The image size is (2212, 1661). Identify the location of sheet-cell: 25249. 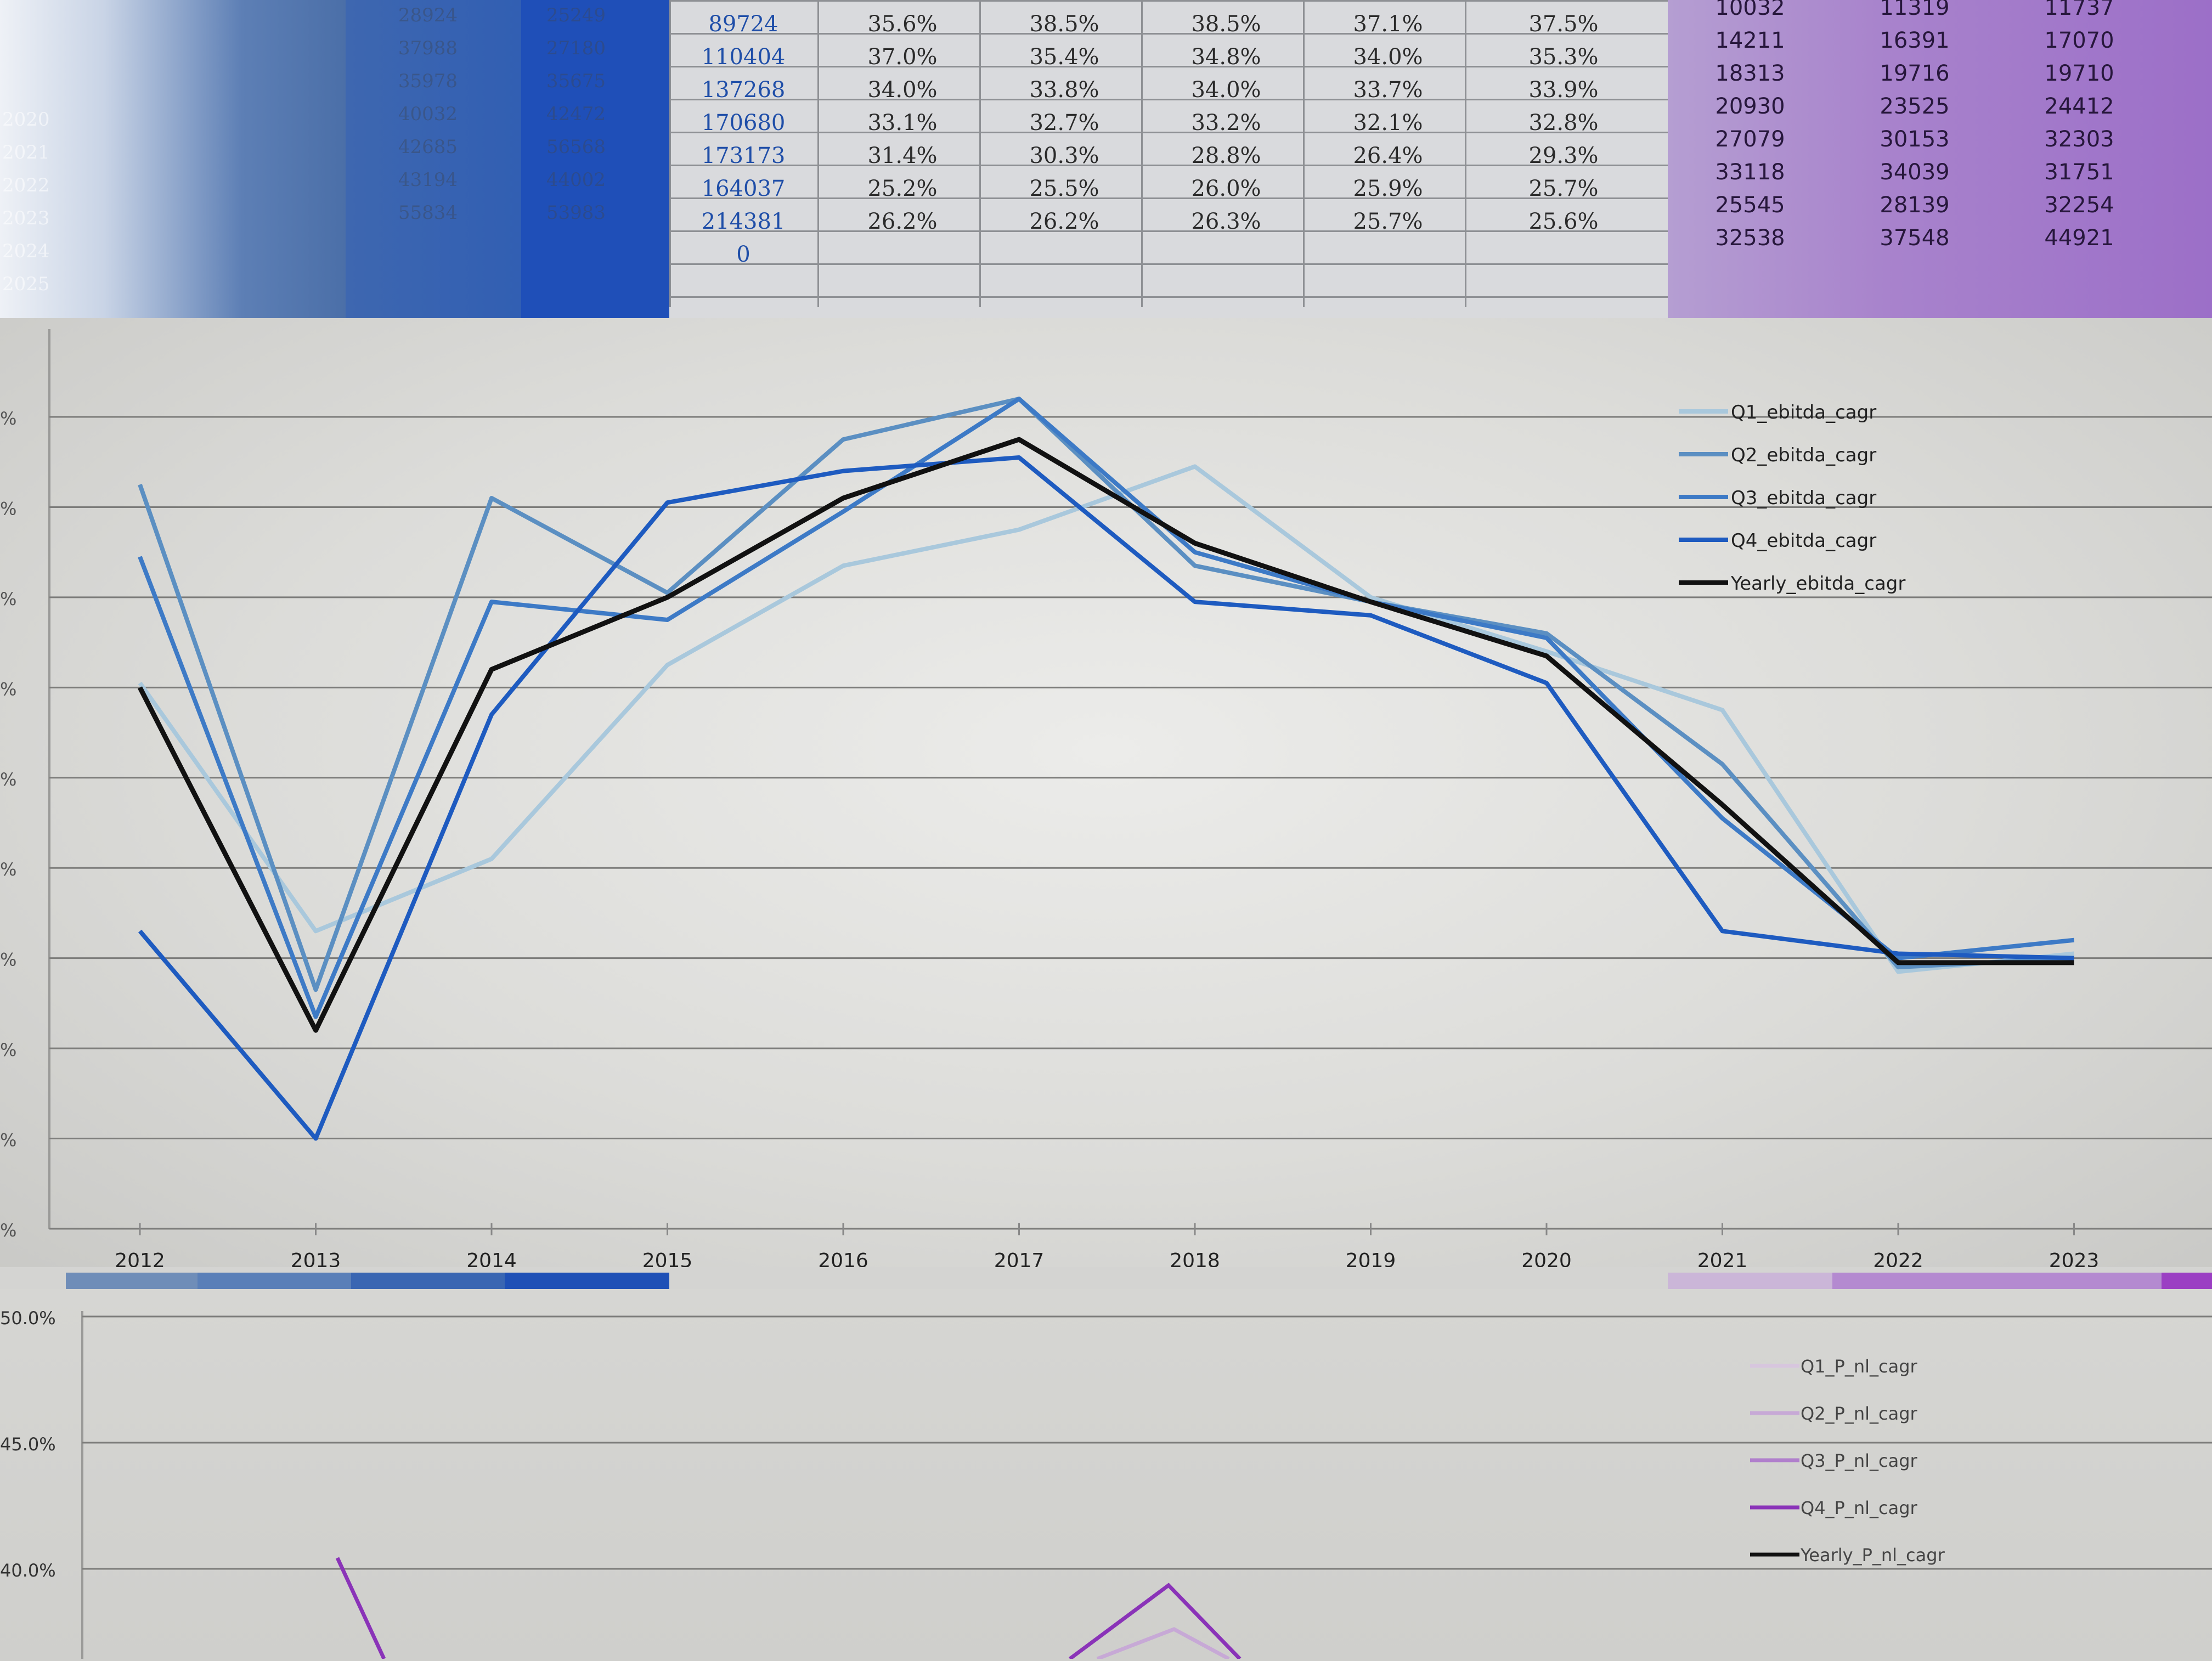
(576, 16).